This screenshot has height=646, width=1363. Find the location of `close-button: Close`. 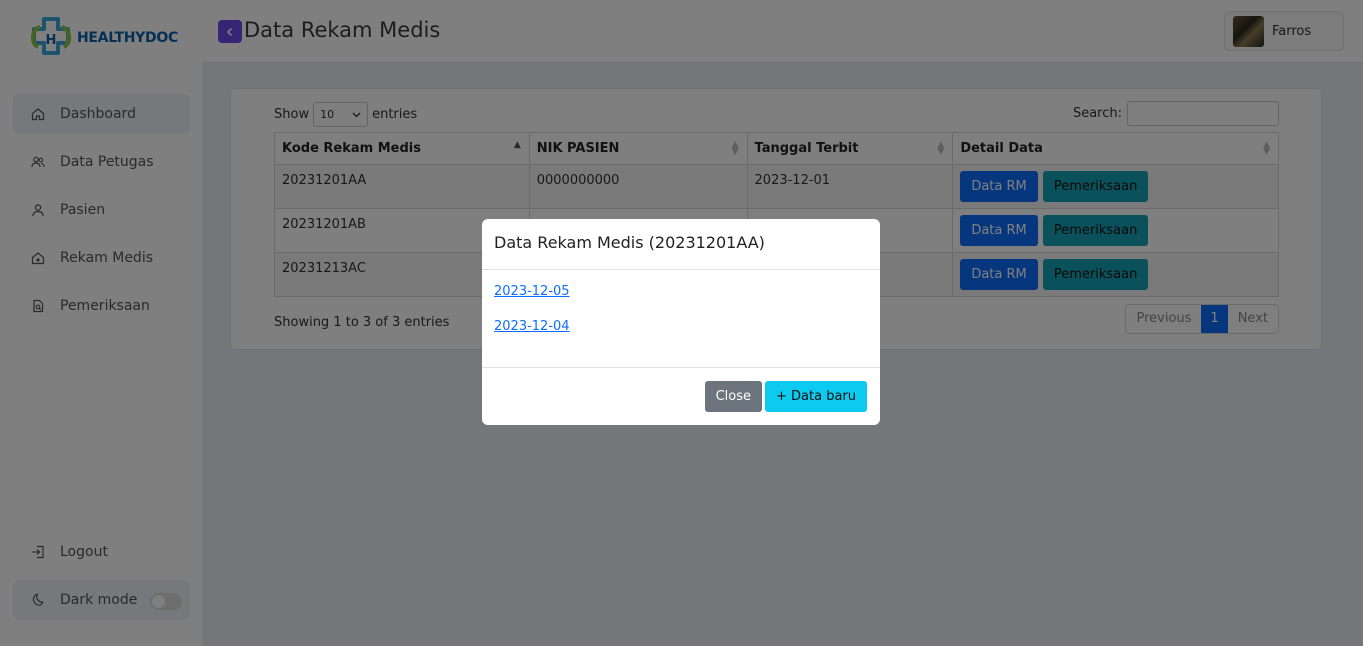

close-button: Close is located at coordinates (733, 396).